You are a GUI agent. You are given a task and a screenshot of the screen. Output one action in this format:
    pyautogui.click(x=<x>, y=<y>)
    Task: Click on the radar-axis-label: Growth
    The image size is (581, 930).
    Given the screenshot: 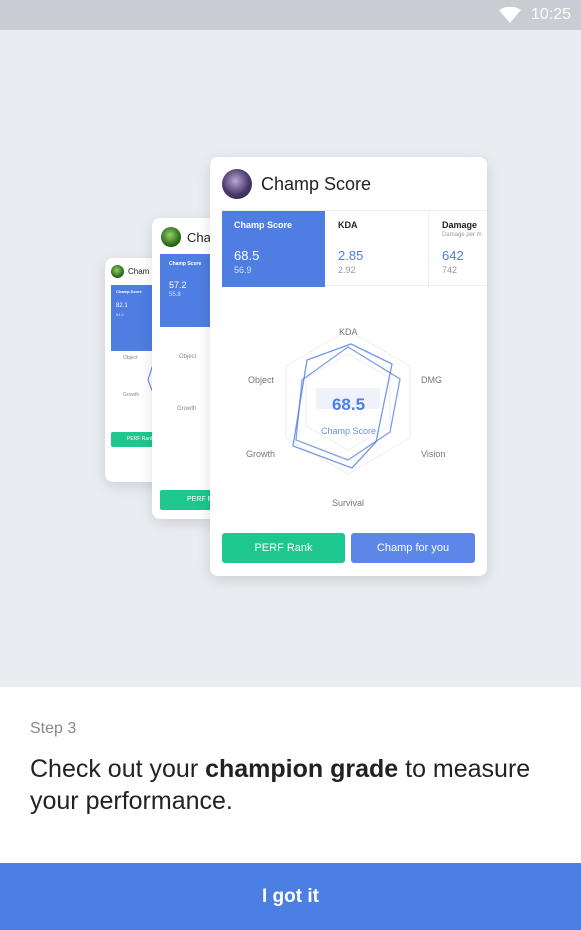 What is the action you would take?
    pyautogui.click(x=261, y=454)
    